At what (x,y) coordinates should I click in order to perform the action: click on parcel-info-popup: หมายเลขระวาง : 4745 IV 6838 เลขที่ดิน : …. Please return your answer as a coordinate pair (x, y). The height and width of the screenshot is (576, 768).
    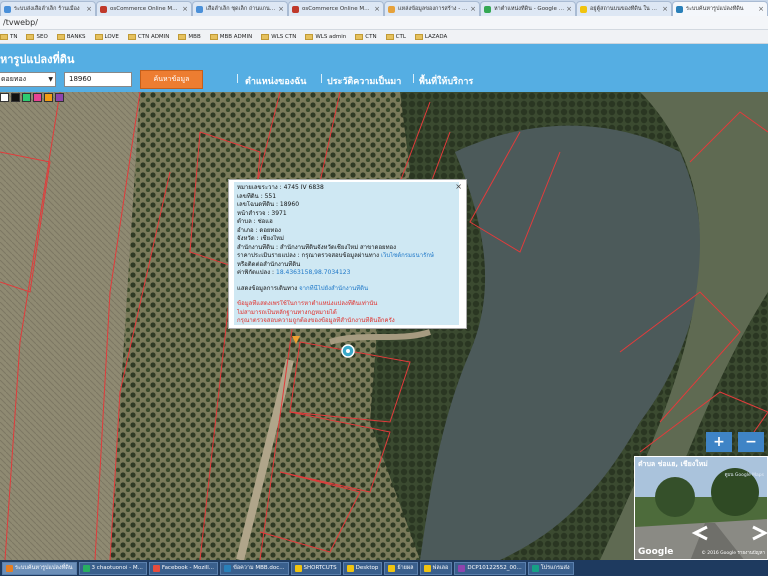
    Looking at the image, I should click on (347, 254).